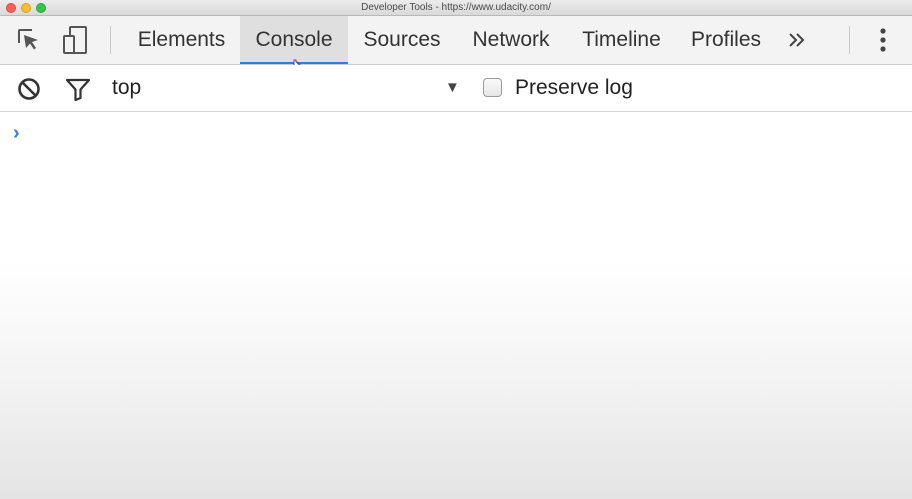  I want to click on device-mode-icon, so click(76, 40).